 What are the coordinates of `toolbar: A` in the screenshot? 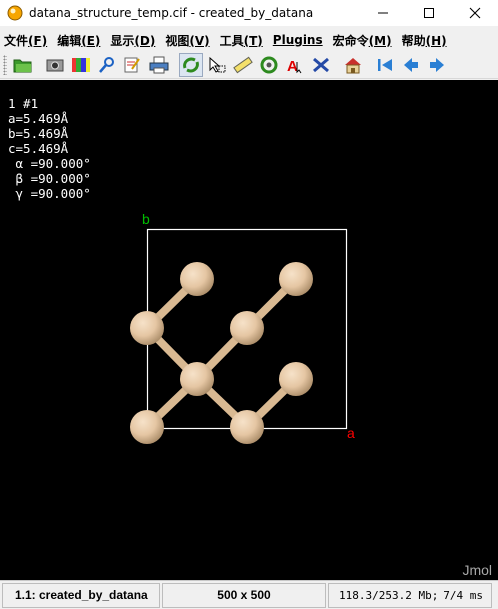 It's located at (249, 65).